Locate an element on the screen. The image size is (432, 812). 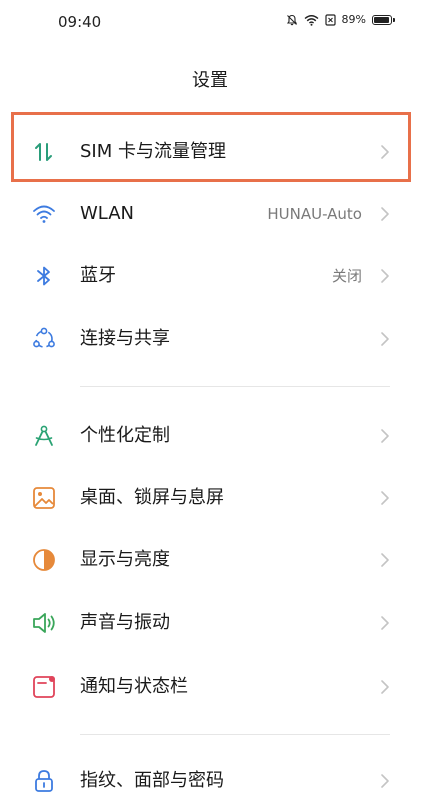
settings-item-sim: SIM 卡与流量管理 is located at coordinates (210, 152).